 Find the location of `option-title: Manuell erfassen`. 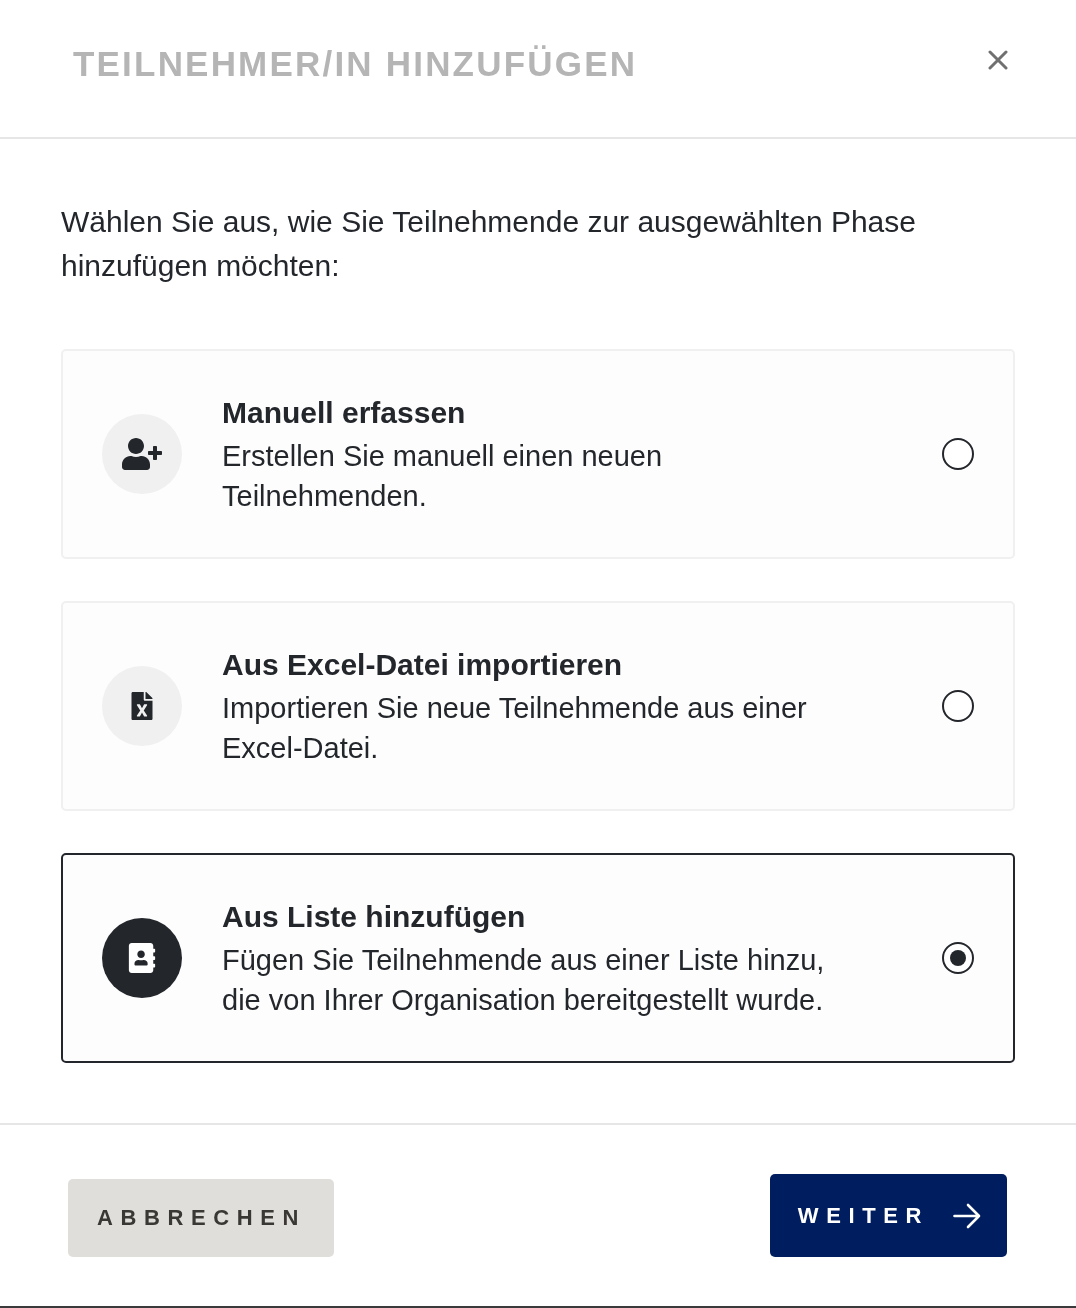

option-title: Manuell erfassen is located at coordinates (344, 412).